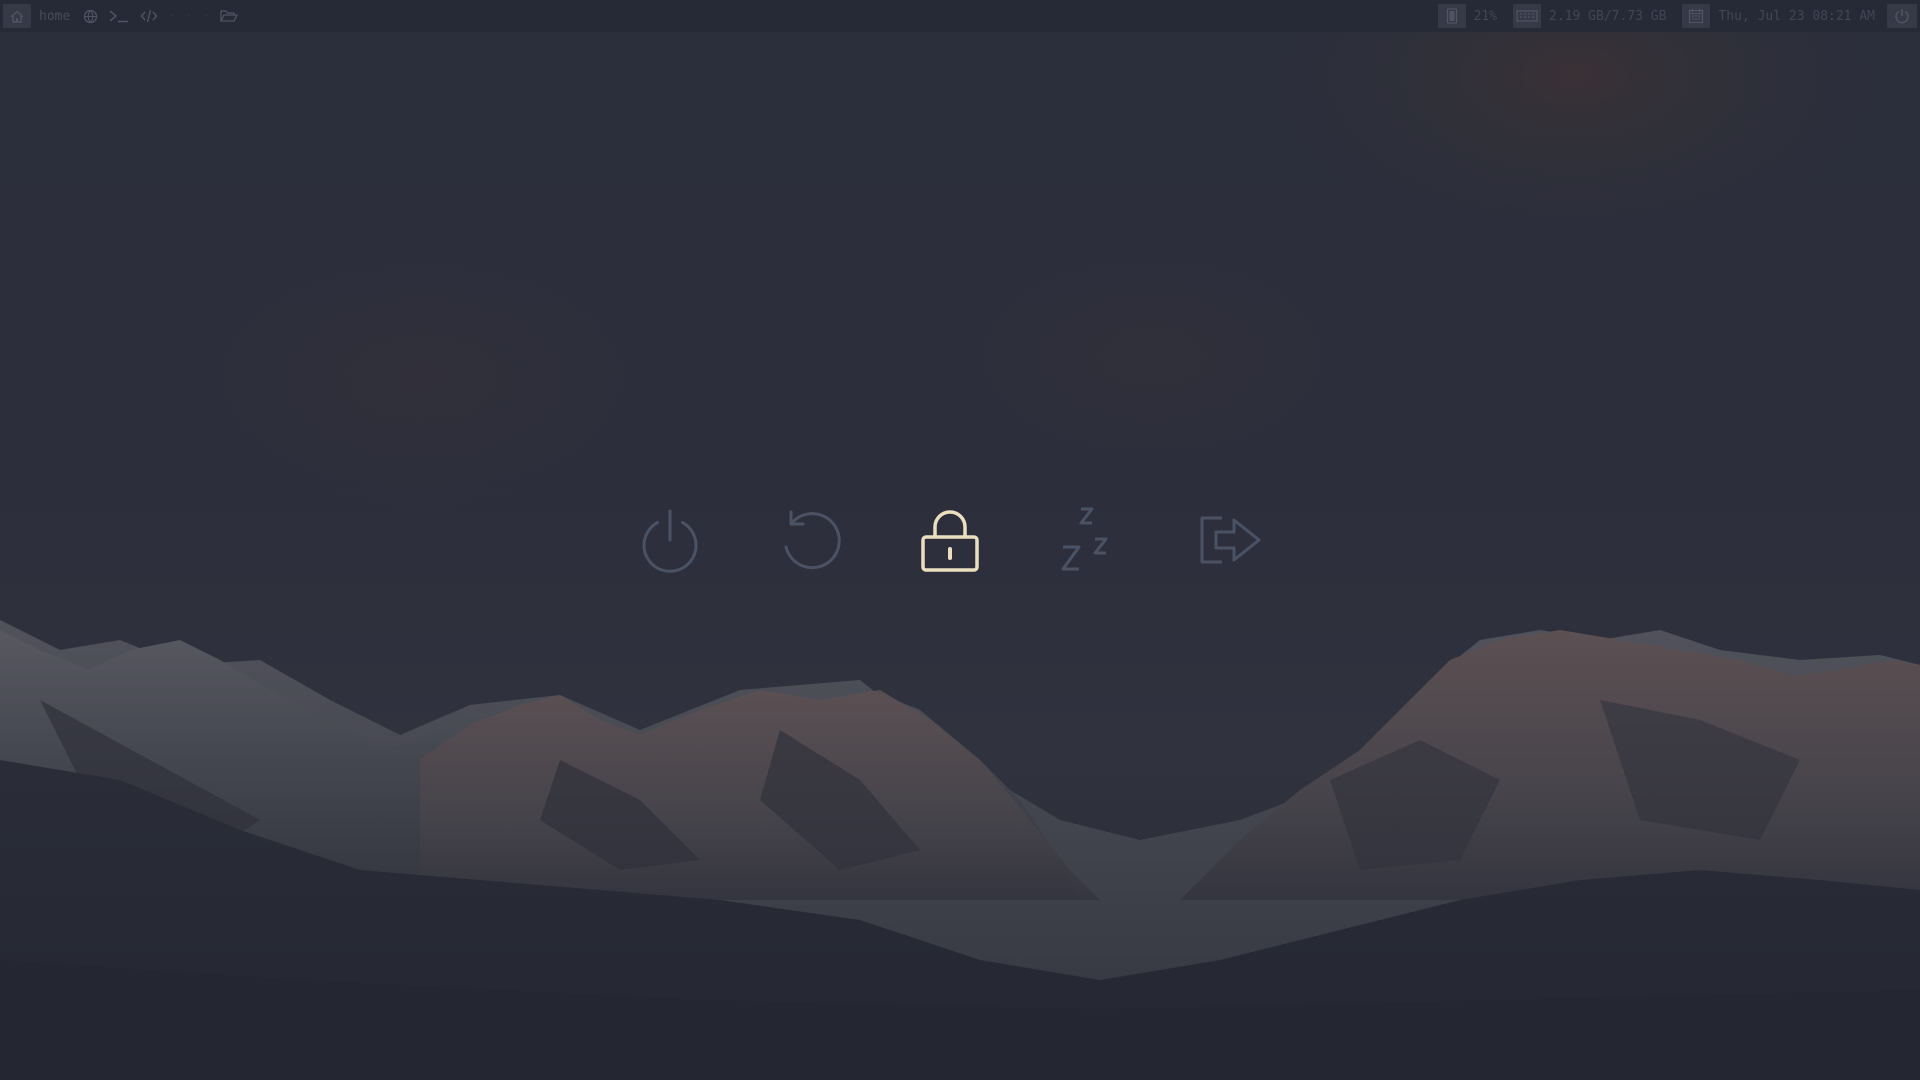 The width and height of the screenshot is (1920, 1080). Describe the element at coordinates (1527, 16) in the screenshot. I see `memory-icon` at that location.